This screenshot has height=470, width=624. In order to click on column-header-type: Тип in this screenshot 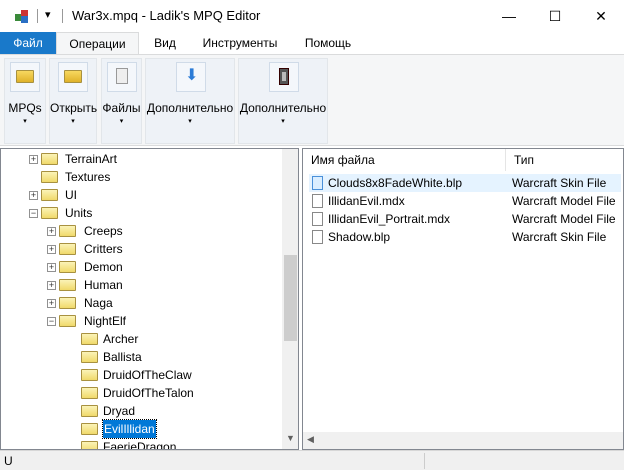, I will do `click(564, 160)`.